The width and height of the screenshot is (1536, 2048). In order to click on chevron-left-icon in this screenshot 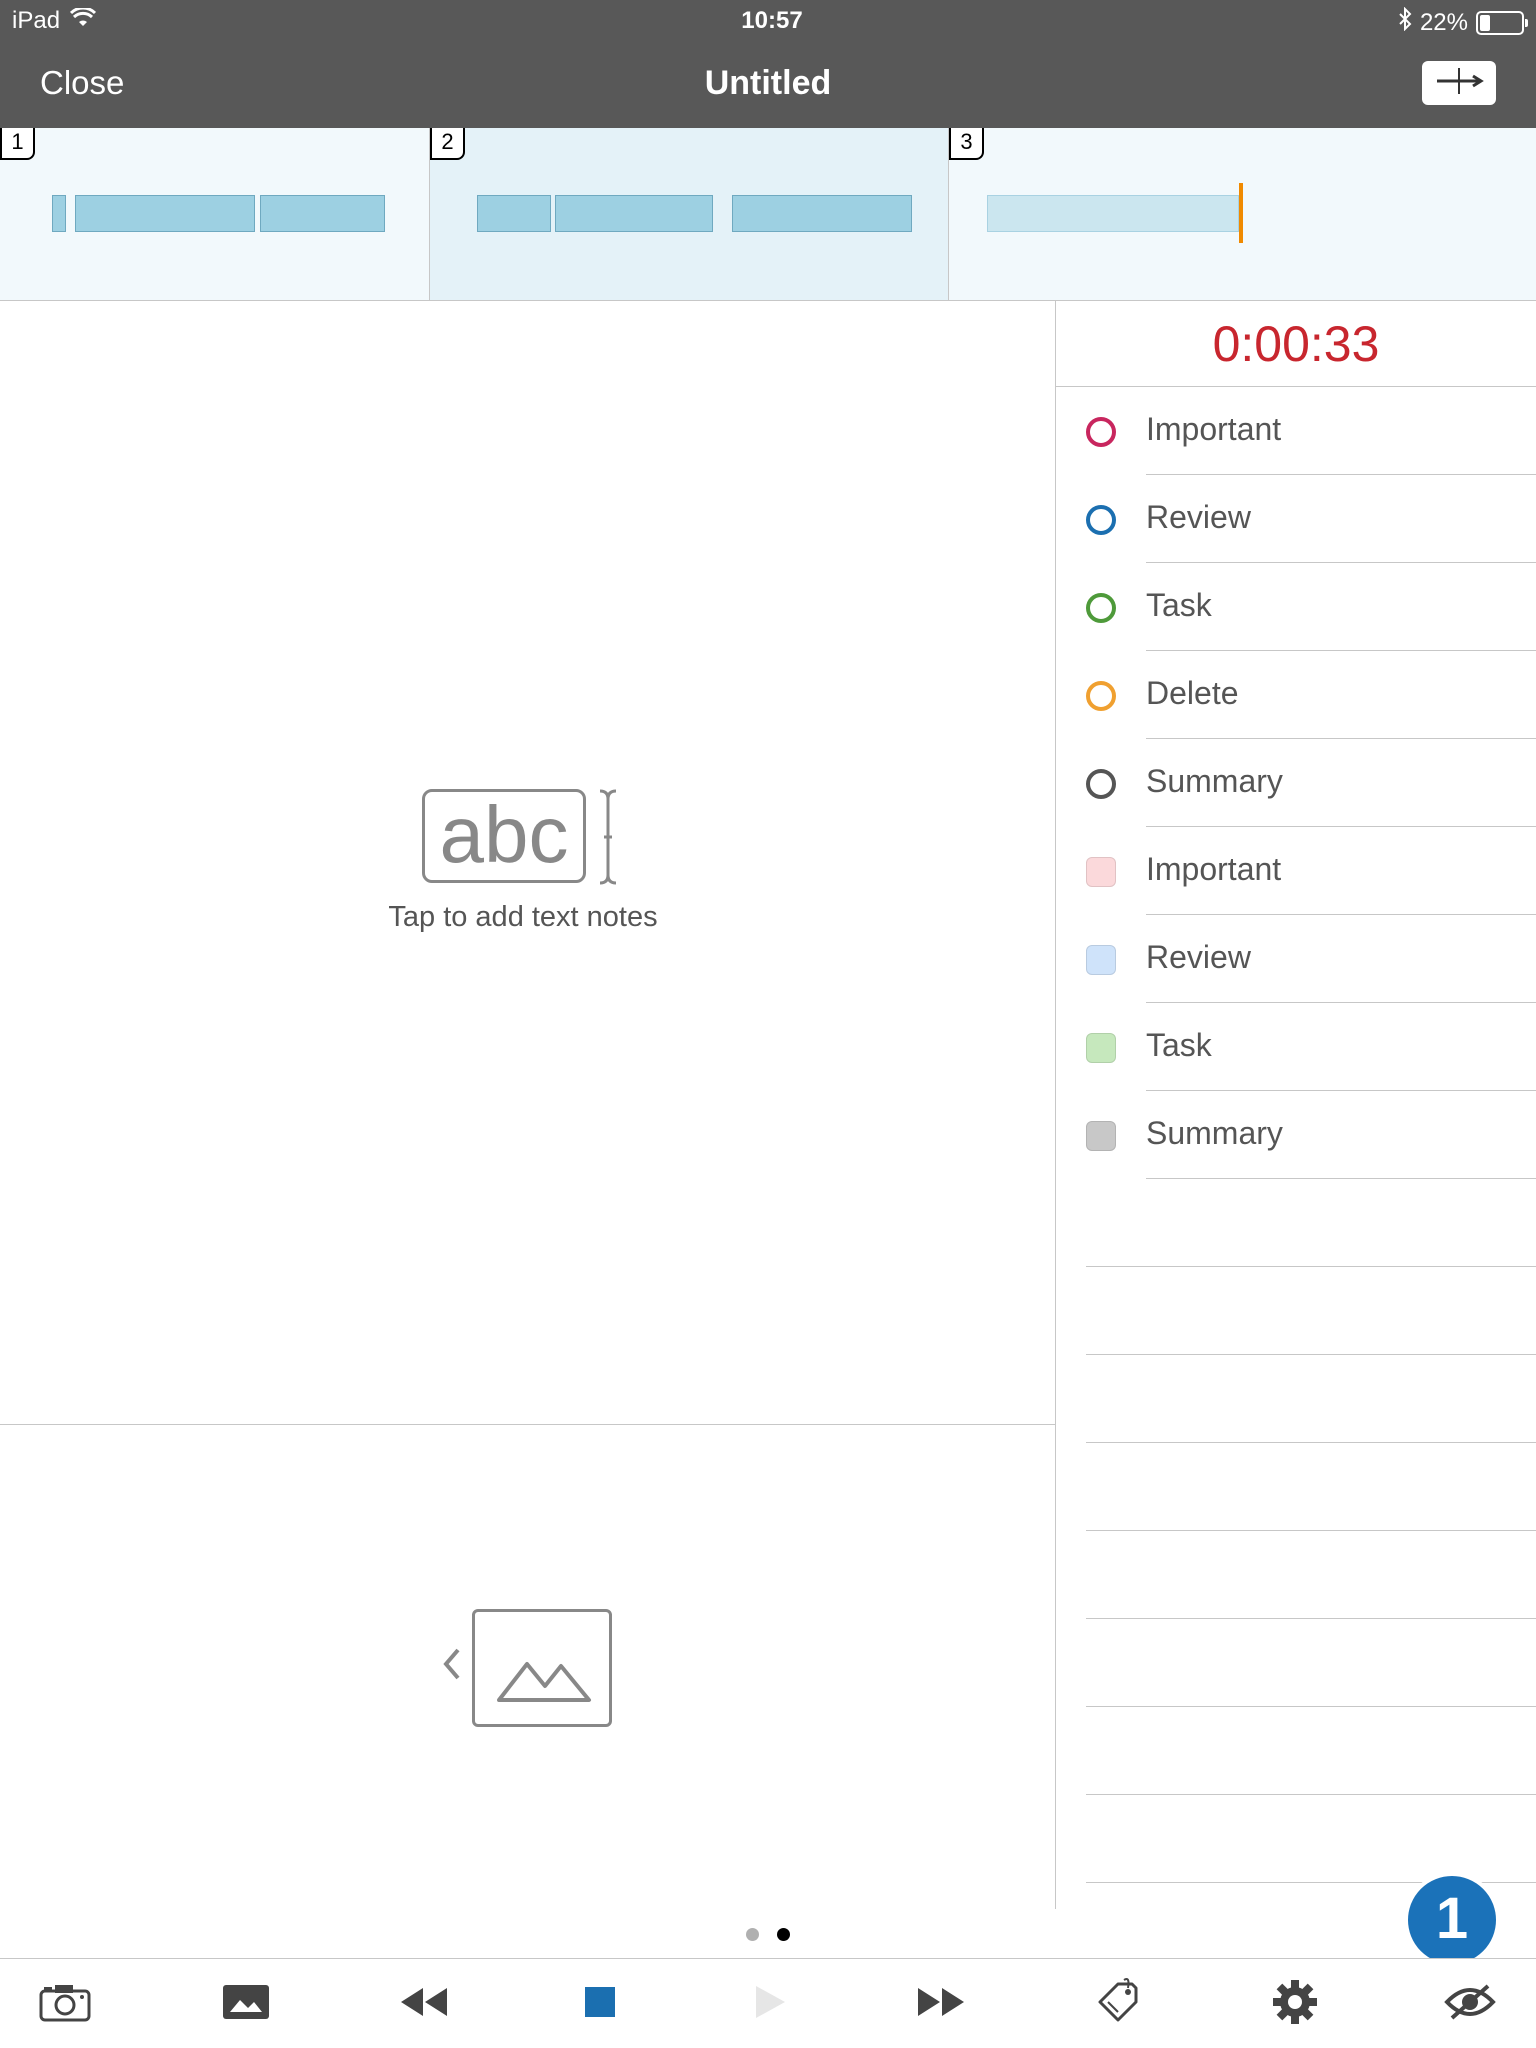, I will do `click(452, 1666)`.